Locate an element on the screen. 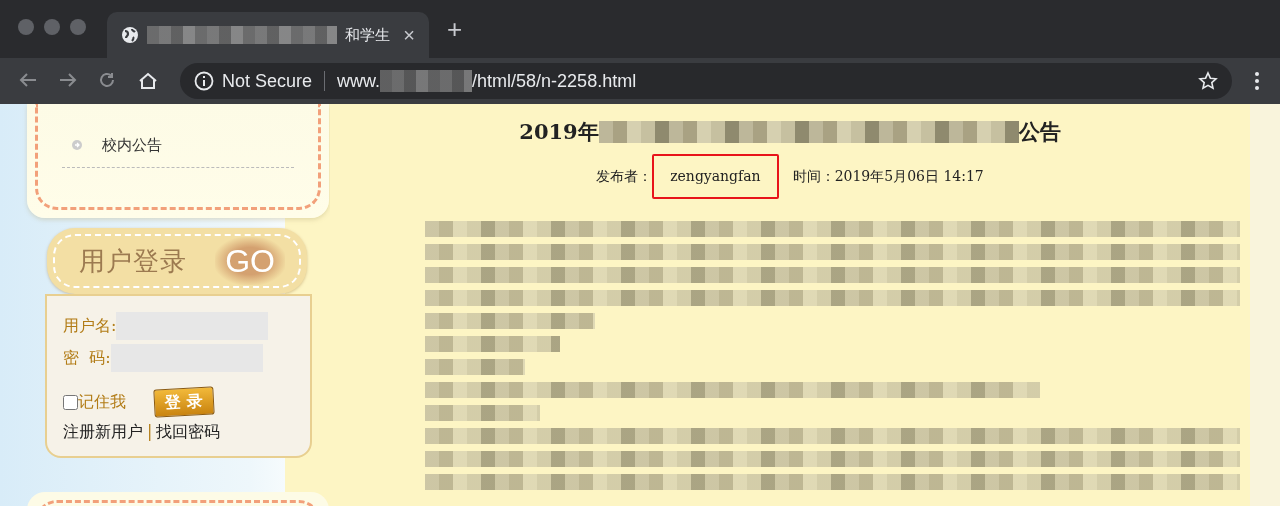 The height and width of the screenshot is (506, 1280). url-text: www. is located at coordinates (359, 81).